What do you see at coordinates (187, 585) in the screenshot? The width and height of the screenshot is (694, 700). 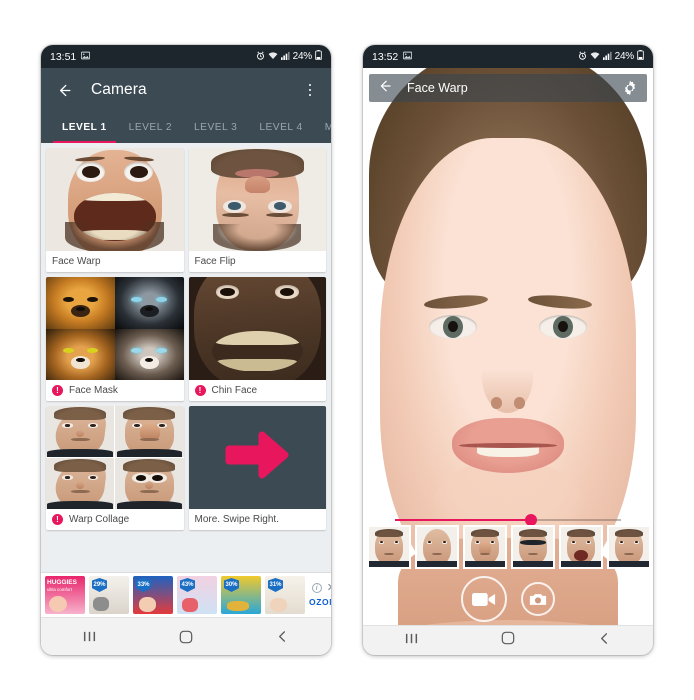 I see `discount-badge: 43%` at bounding box center [187, 585].